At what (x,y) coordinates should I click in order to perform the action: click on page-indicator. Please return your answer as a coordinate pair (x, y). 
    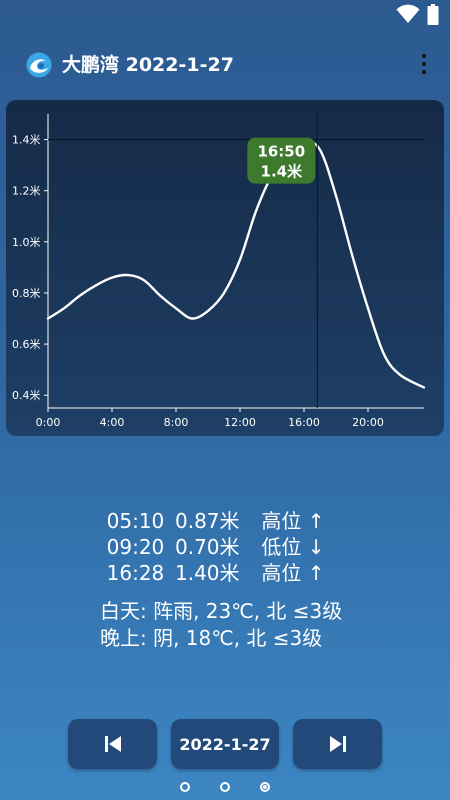
    Looking at the image, I should click on (225, 788).